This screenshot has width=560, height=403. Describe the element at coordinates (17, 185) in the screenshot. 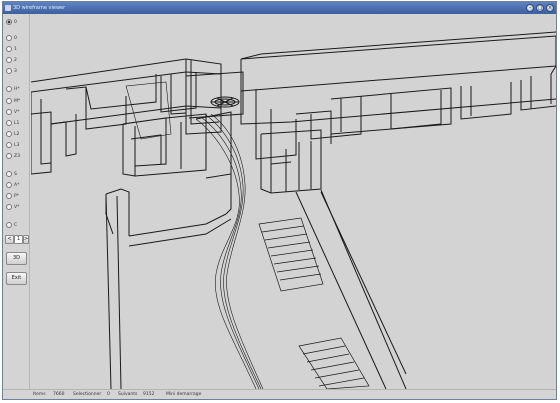

I see `radio-label: A*` at that location.